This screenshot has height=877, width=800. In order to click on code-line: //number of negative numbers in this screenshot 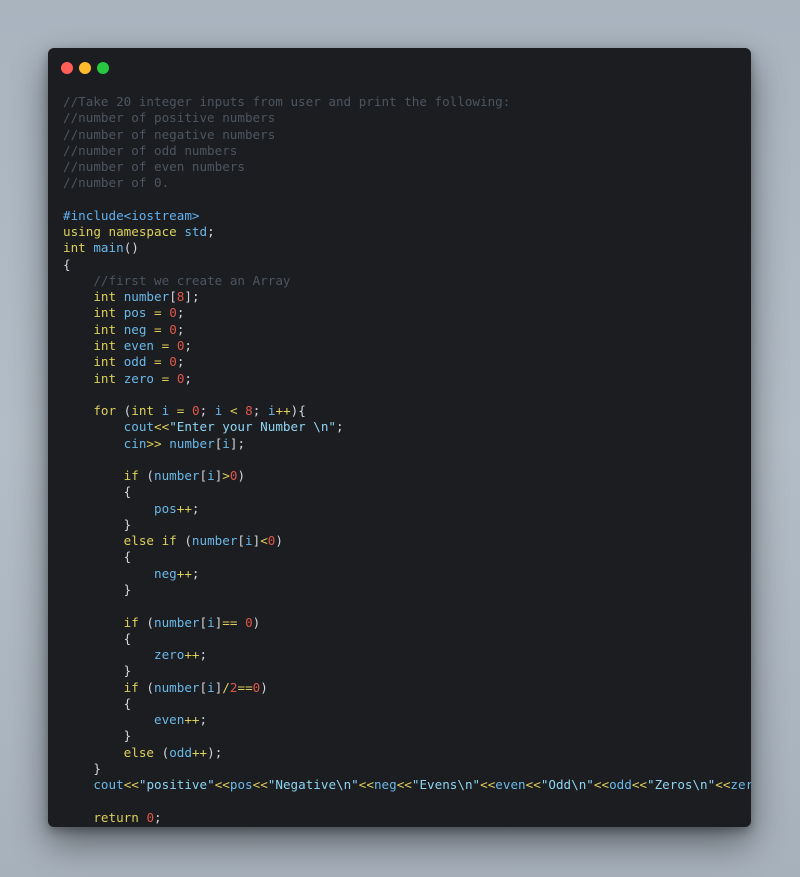, I will do `click(407, 135)`.